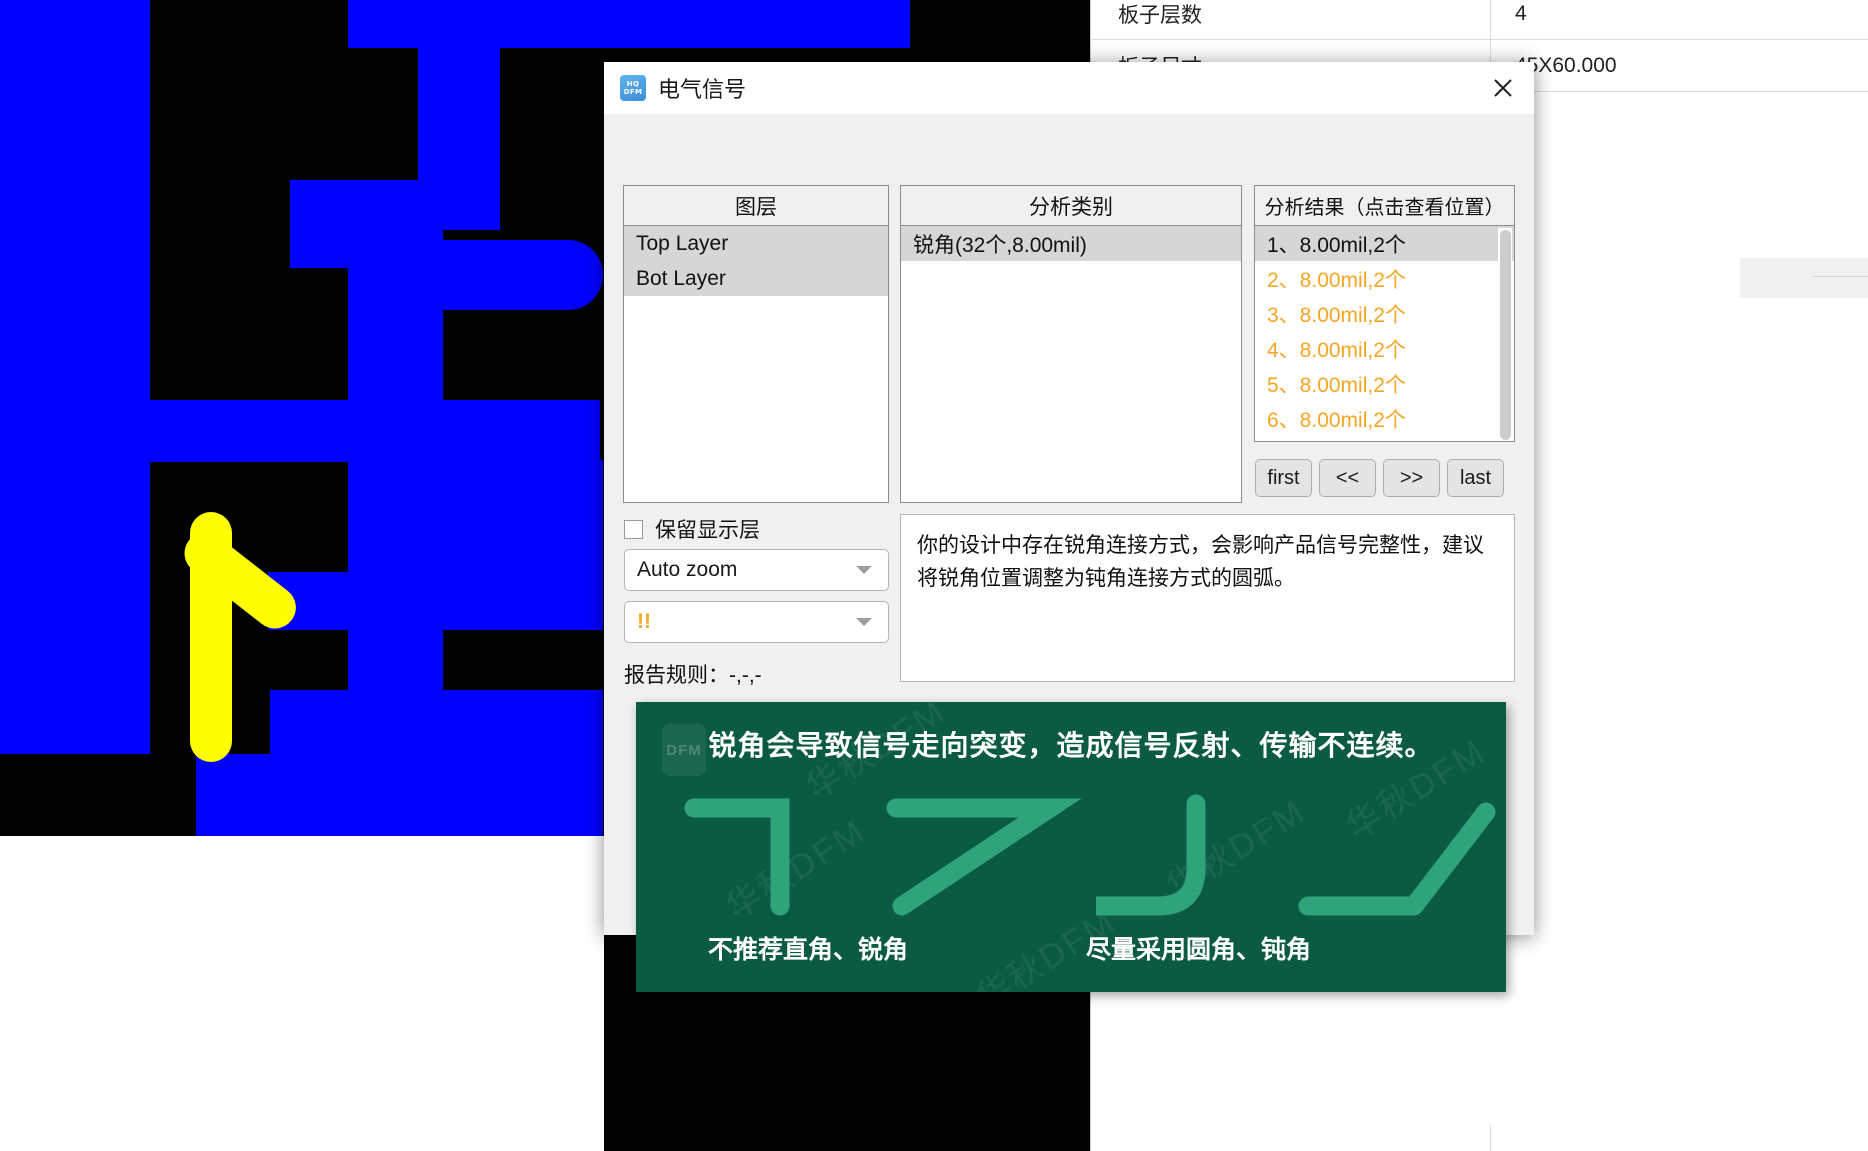 The width and height of the screenshot is (1868, 1151). I want to click on acute-angle-diagram, so click(987, 855).